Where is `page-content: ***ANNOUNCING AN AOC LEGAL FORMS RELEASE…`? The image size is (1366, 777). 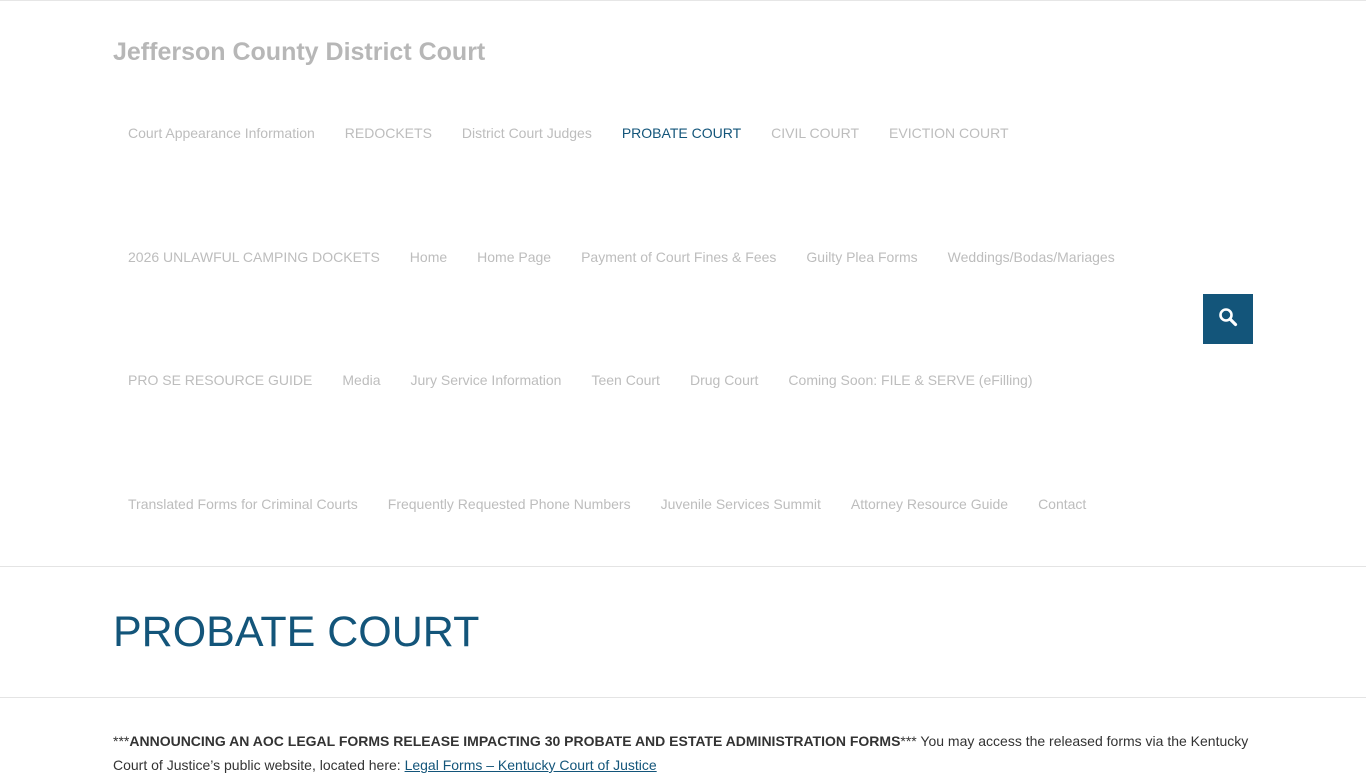 page-content: ***ANNOUNCING AN AOC LEGAL FORMS RELEASE… is located at coordinates (683, 753).